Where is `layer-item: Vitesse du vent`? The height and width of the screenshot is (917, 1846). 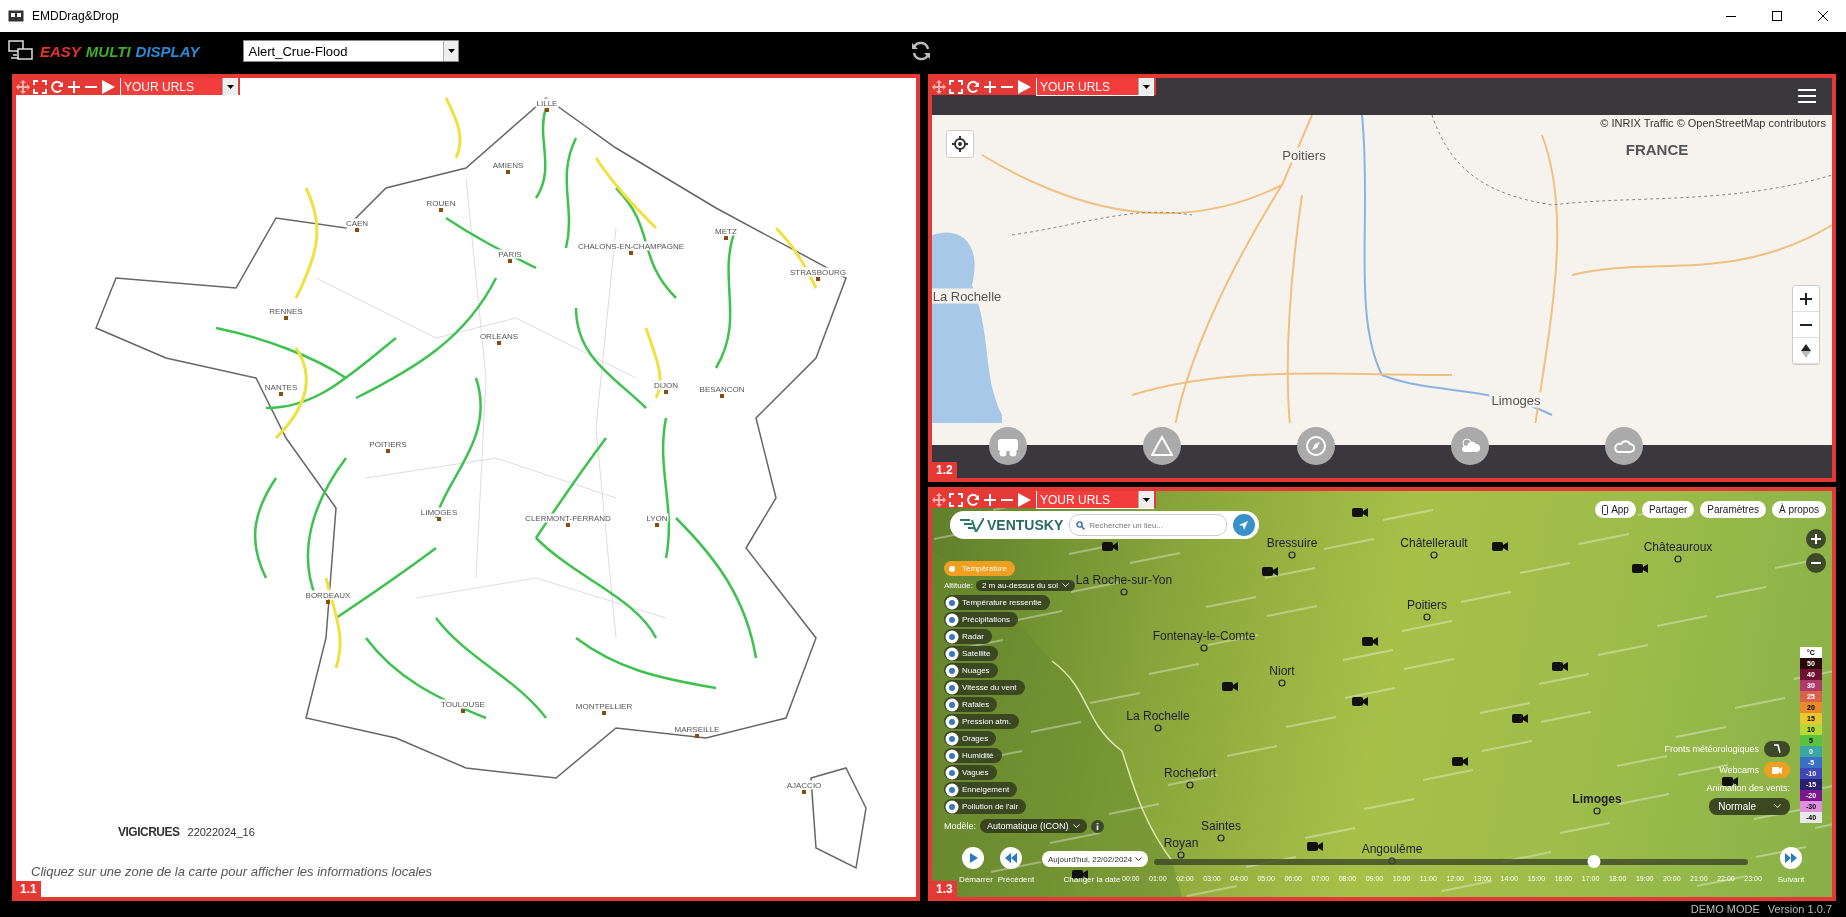 layer-item: Vitesse du vent is located at coordinates (984, 687).